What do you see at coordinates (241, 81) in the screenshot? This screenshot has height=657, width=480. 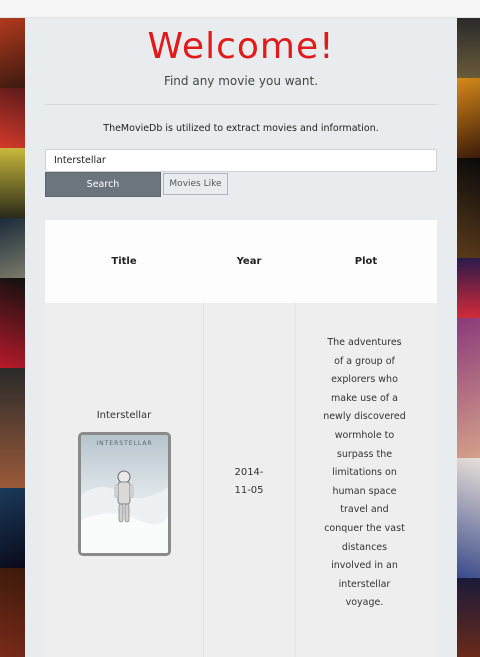 I see `subtitle: Find any movie you want.` at bounding box center [241, 81].